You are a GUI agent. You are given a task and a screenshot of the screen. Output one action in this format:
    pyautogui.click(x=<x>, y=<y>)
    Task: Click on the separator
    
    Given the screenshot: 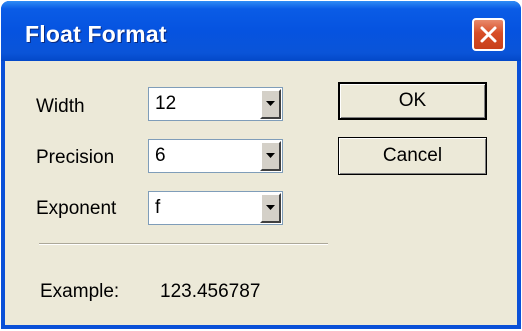 What is the action you would take?
    pyautogui.click(x=183, y=244)
    